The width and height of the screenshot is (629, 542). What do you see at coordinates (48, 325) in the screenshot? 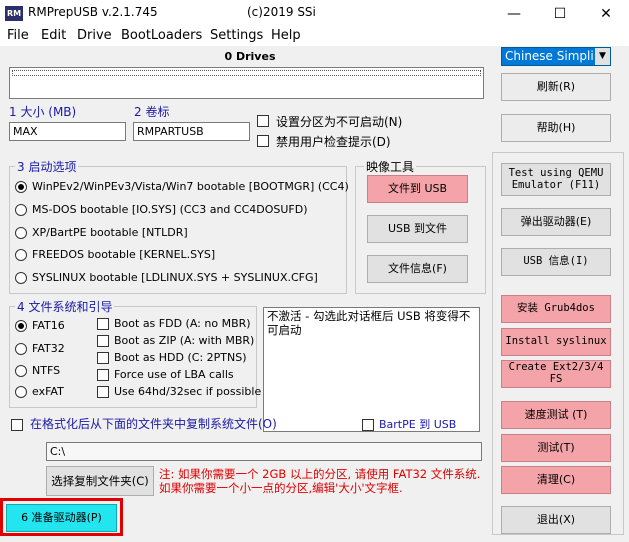
I see `fs-radio-label: FAT16` at bounding box center [48, 325].